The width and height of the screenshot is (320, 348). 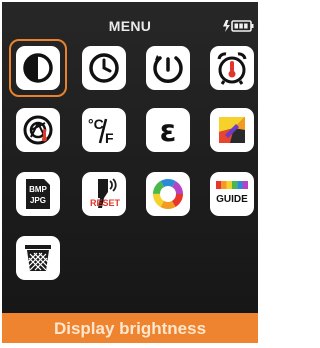 I want to click on delete-icon, so click(x=38, y=258).